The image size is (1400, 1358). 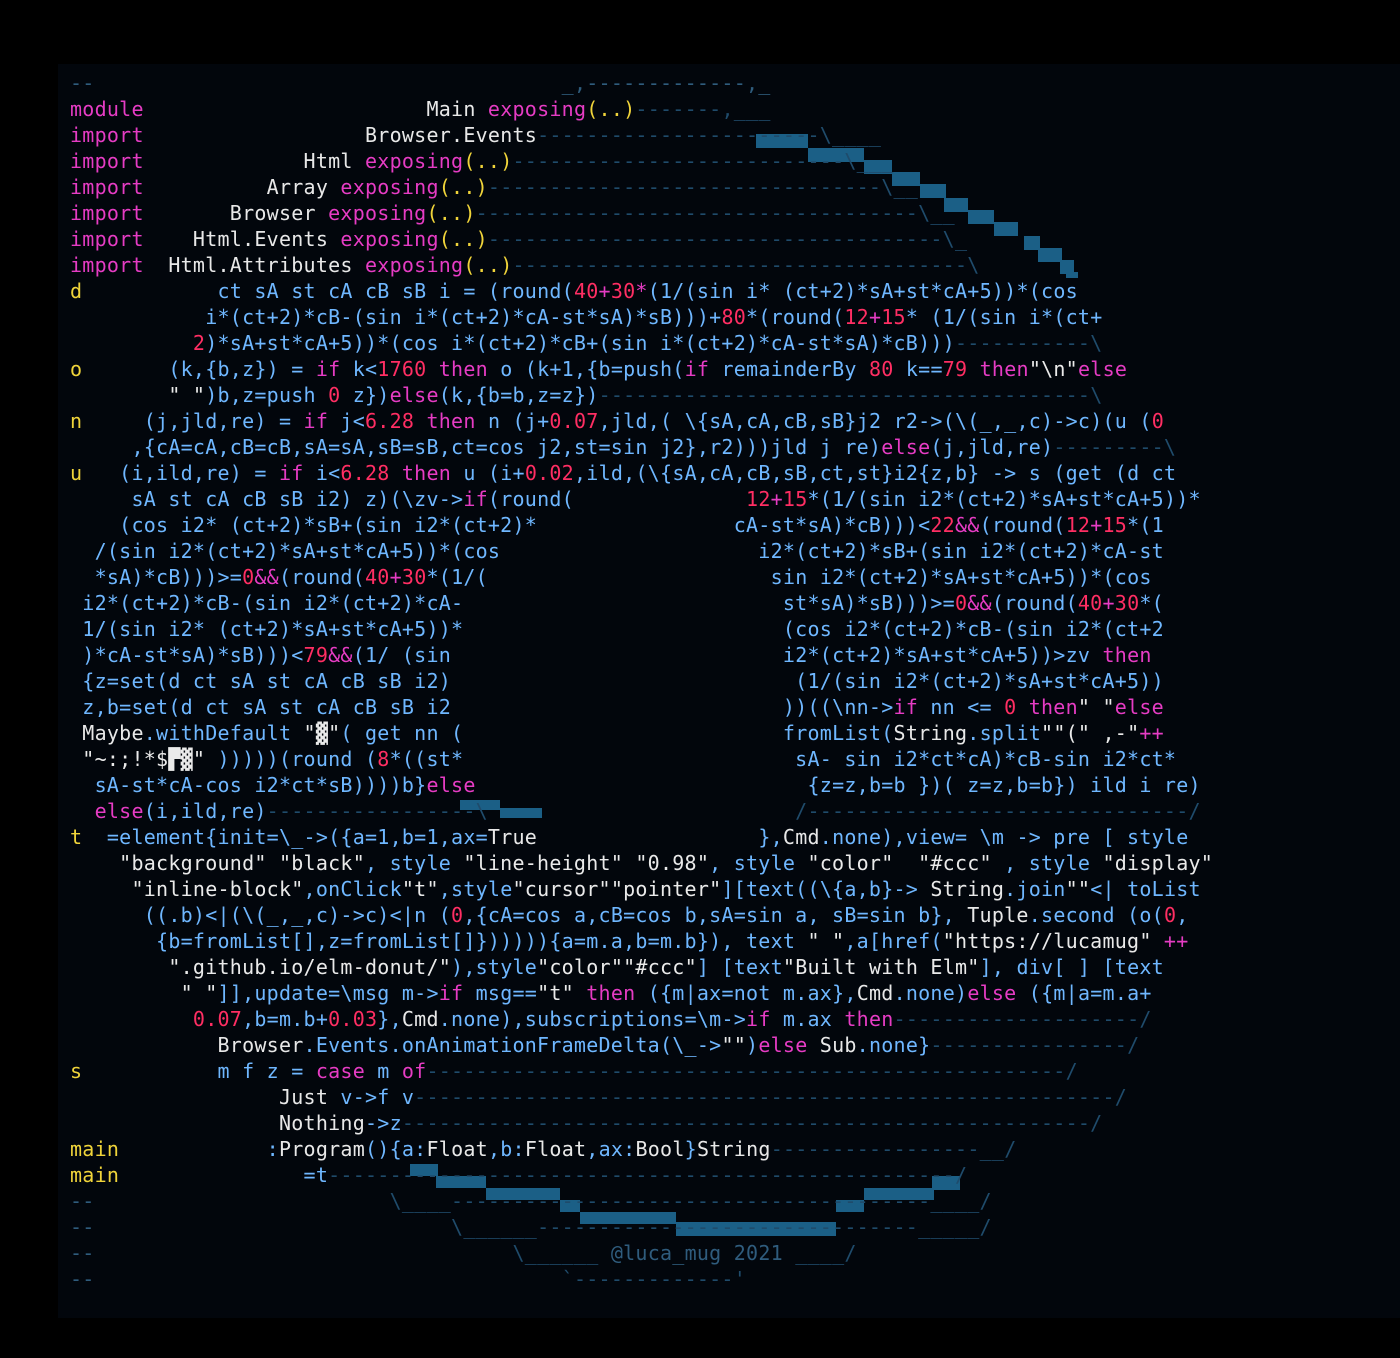 I want to click on code-token: (){a:, so click(x=396, y=1149).